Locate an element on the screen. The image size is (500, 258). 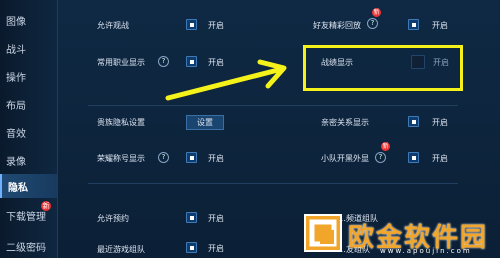
sidebar-item-label: 二级密码 is located at coordinates (26, 248).